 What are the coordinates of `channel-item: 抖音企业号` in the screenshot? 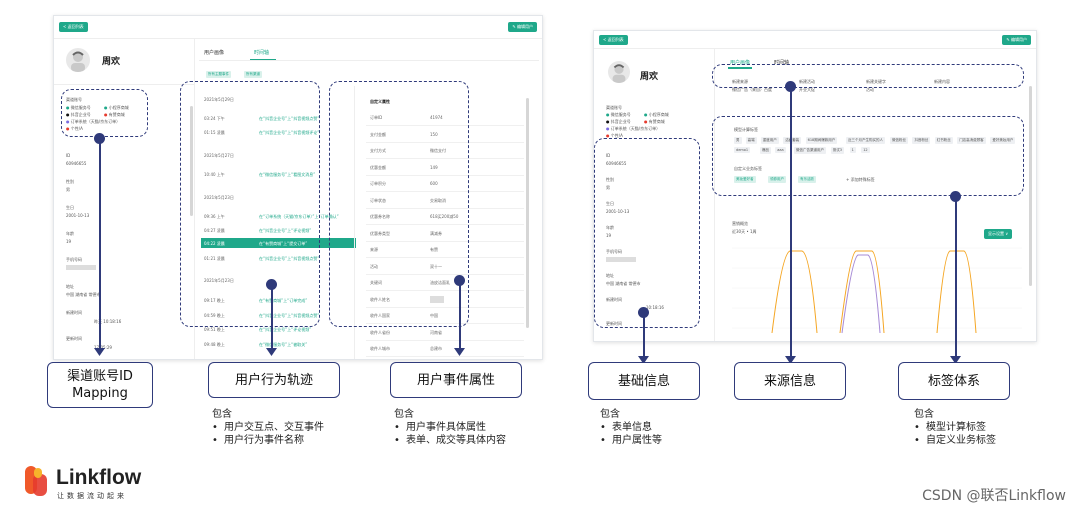 It's located at (620, 121).